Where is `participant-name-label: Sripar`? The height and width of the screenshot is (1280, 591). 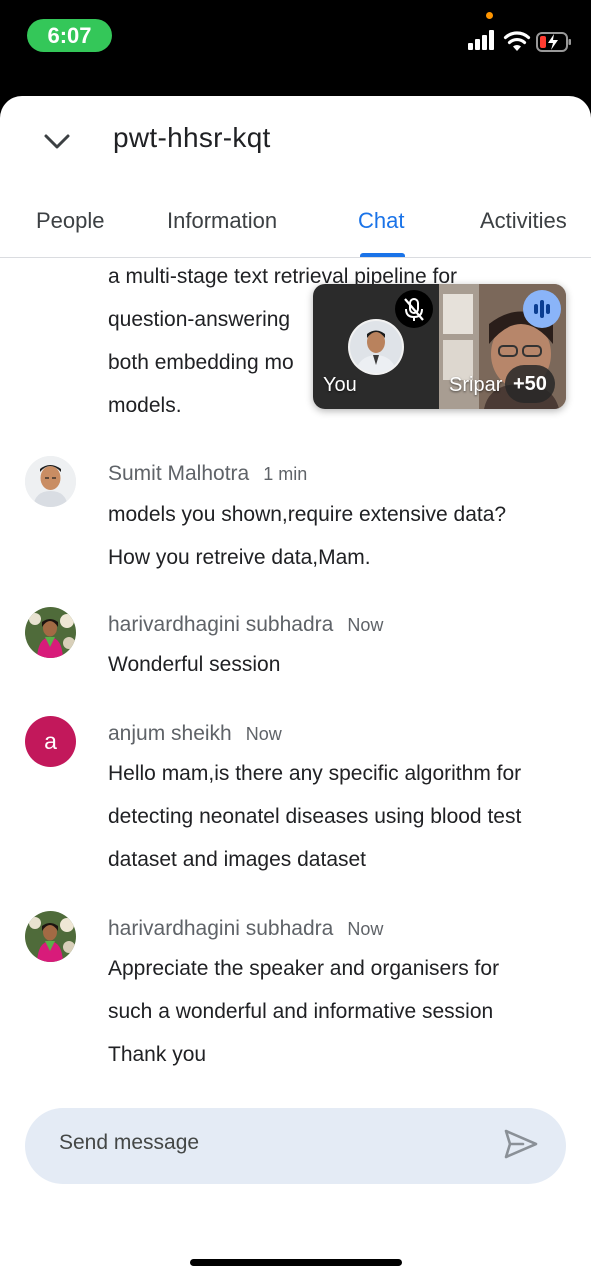 participant-name-label: Sripar is located at coordinates (476, 385).